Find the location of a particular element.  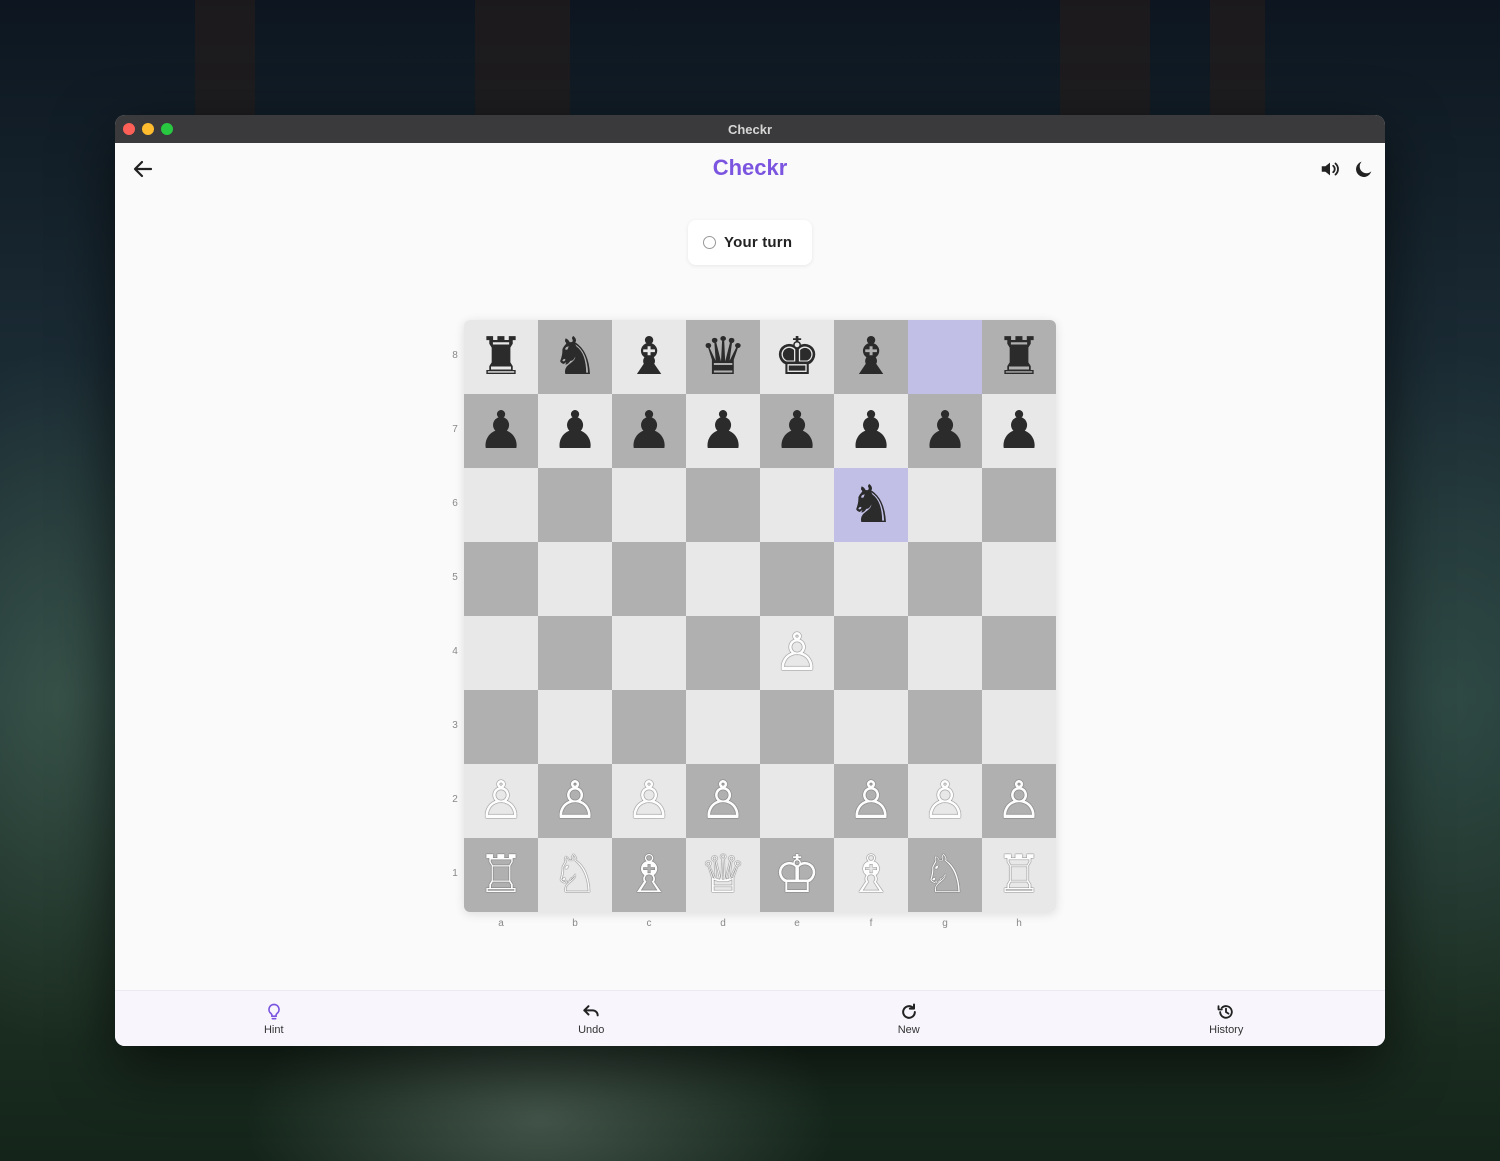

square-a8: ♜ is located at coordinates (501, 357).